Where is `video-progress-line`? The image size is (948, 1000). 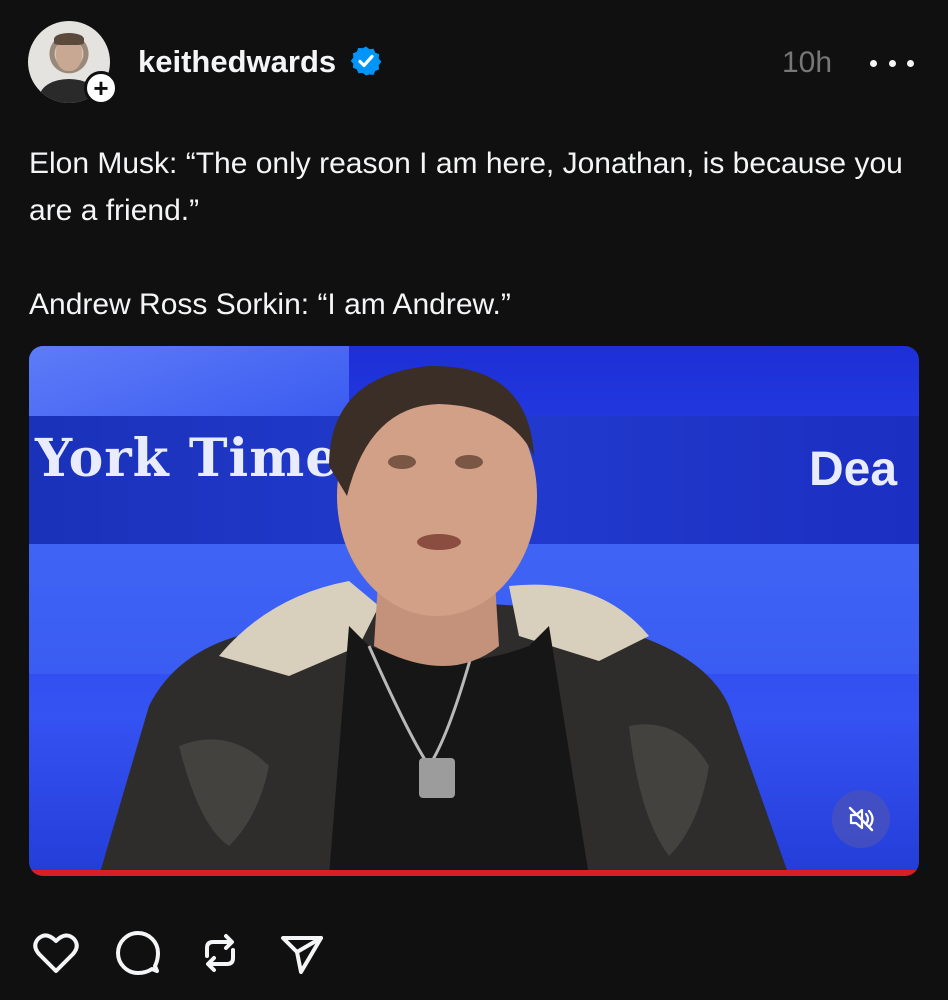 video-progress-line is located at coordinates (474, 873).